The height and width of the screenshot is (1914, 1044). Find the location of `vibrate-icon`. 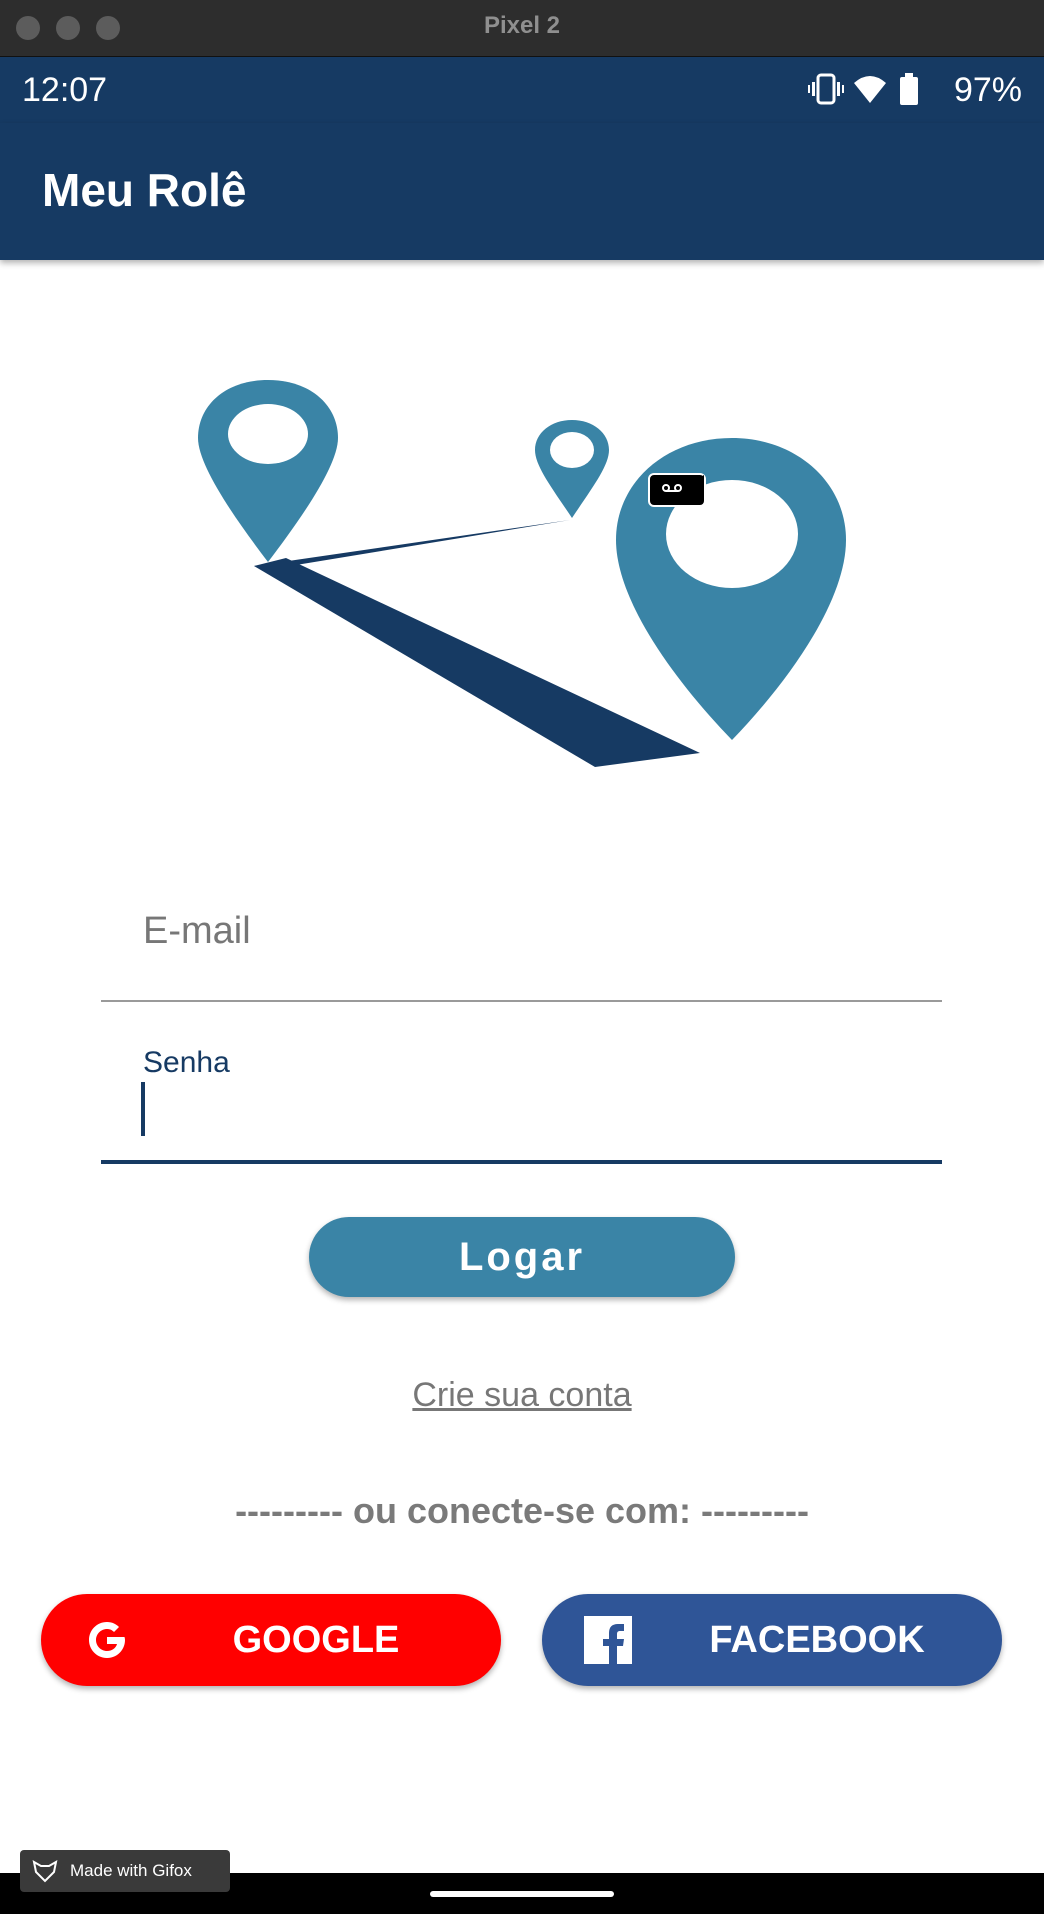

vibrate-icon is located at coordinates (826, 89).